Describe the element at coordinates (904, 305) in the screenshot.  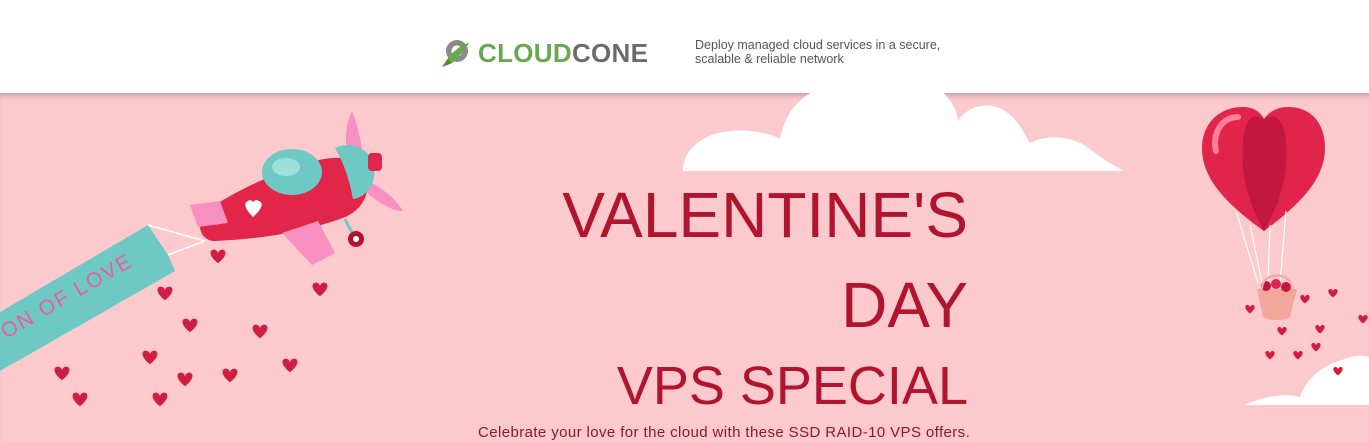
I see `headline-line-2: DAY` at that location.